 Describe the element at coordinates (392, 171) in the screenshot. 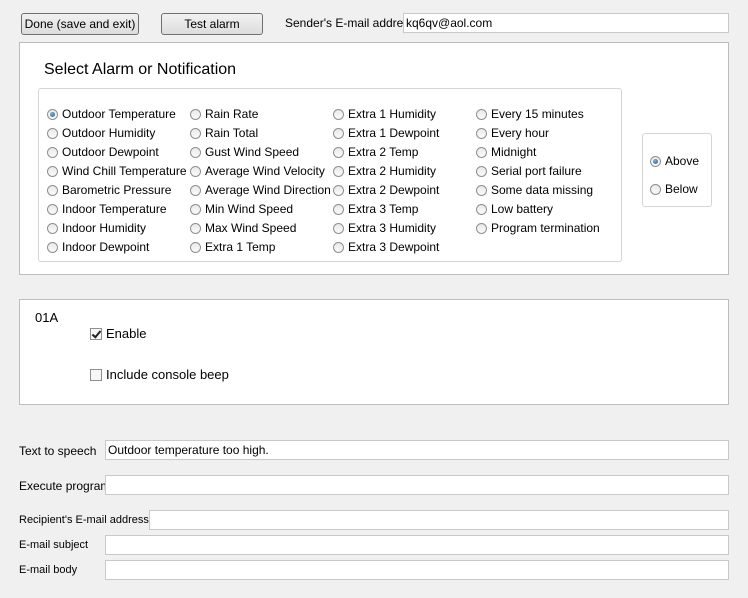

I see `option-radio-label: Extra 2 Humidity` at that location.